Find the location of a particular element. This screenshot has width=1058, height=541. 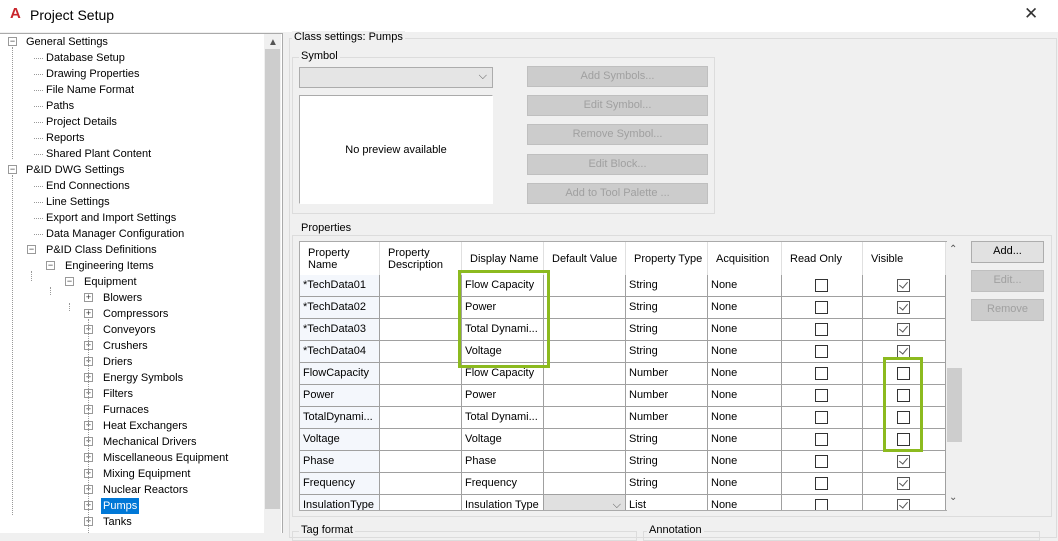

tree-item: + Pumps is located at coordinates (131, 506).